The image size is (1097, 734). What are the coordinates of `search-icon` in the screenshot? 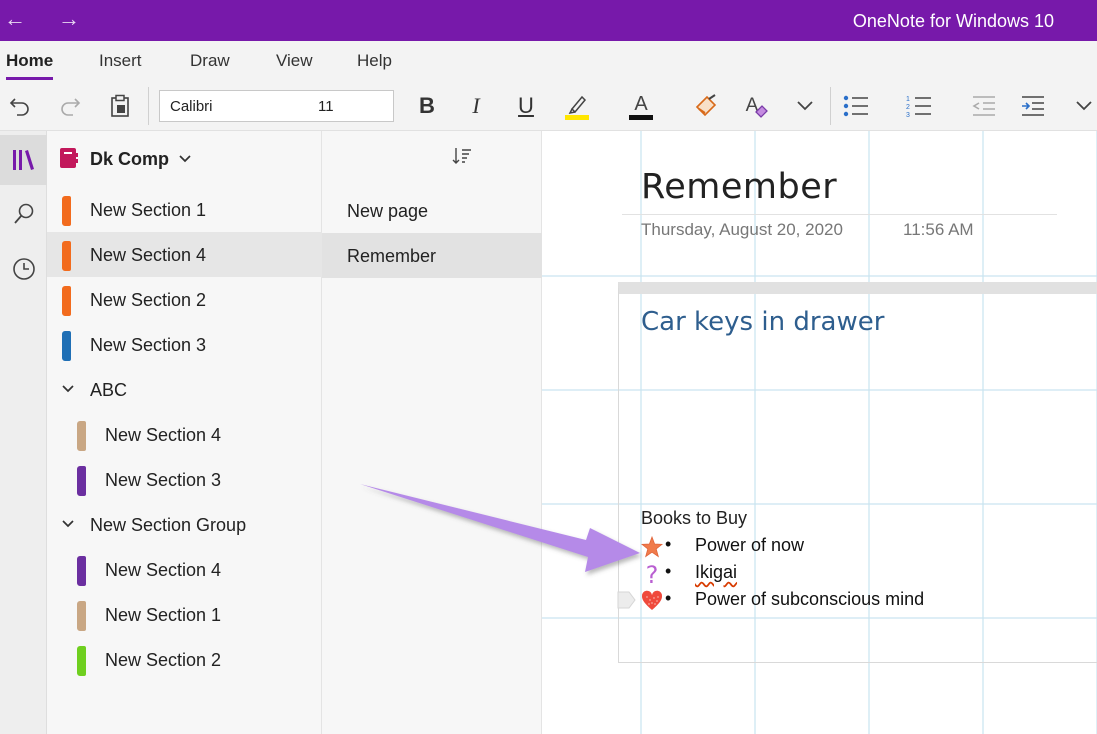 It's located at (23, 214).